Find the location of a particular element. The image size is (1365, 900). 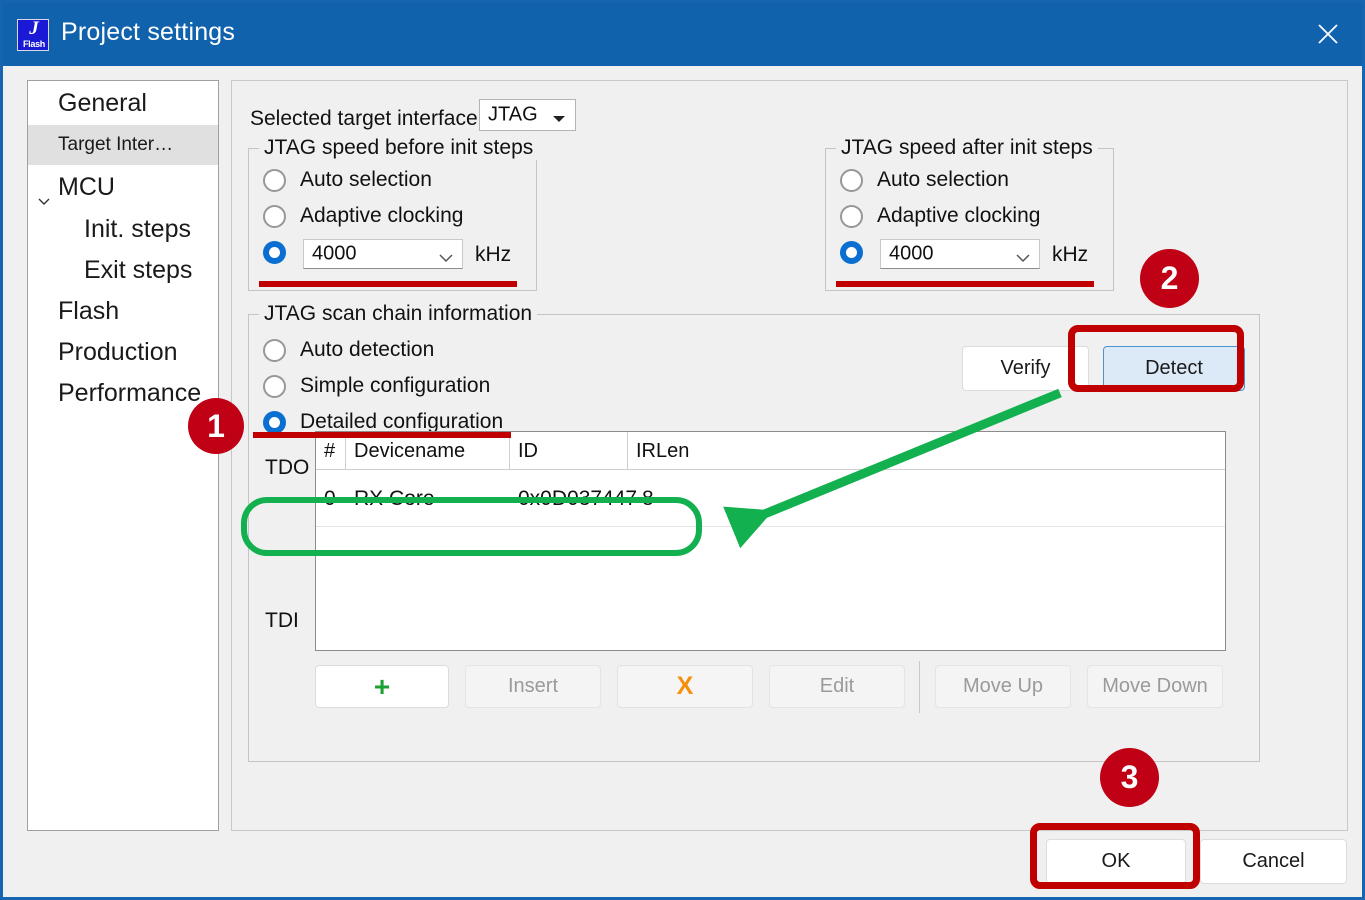

sidebar-item-label: Flash is located at coordinates (89, 311).